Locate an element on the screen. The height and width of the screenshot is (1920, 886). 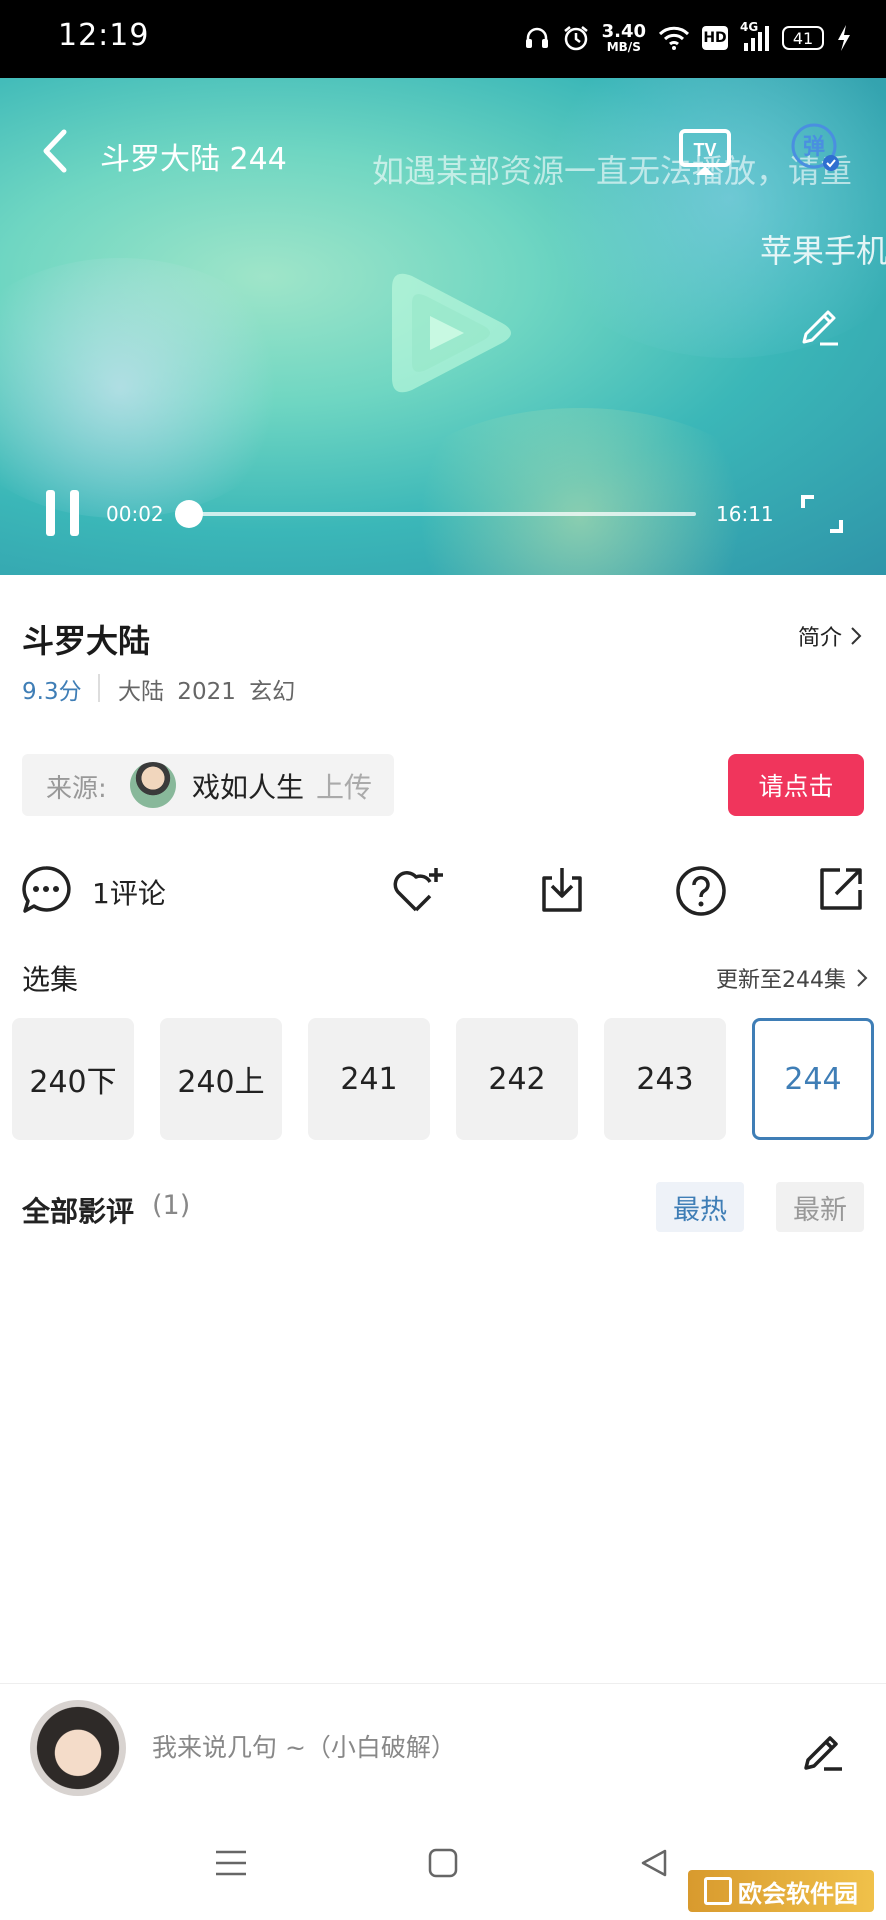
danmaku-toggle-label: 弹 is located at coordinates (814, 147).